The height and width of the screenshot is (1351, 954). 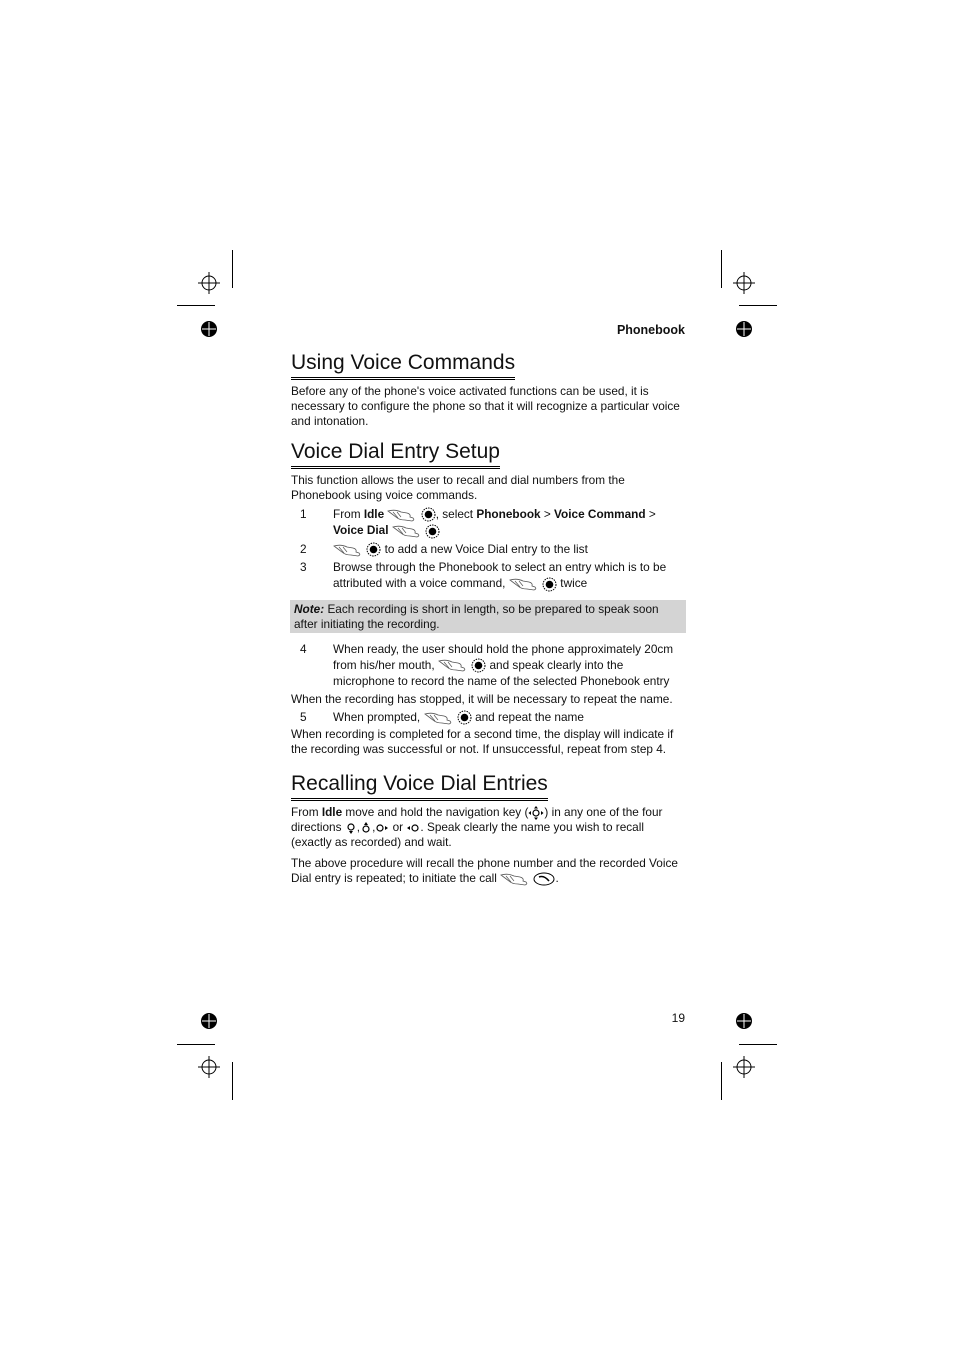 What do you see at coordinates (351, 829) in the screenshot?
I see `nav-down-icon` at bounding box center [351, 829].